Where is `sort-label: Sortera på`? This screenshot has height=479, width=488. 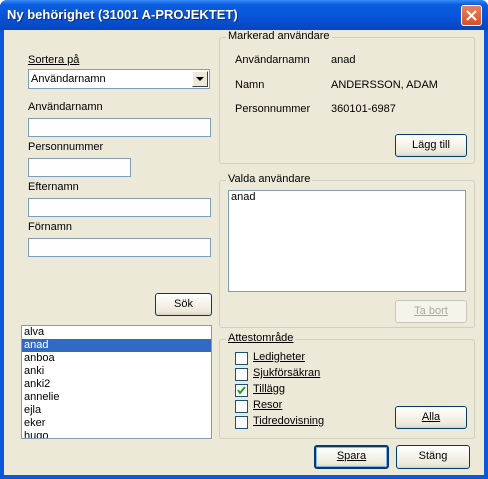 sort-label: Sortera på is located at coordinates (54, 60).